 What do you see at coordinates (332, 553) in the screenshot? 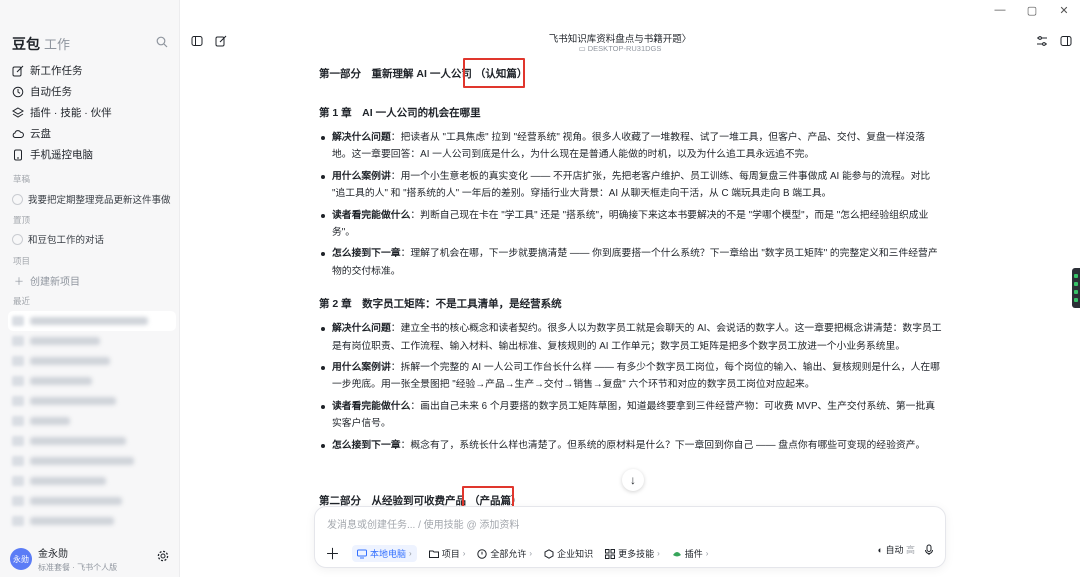
I see `add-icon: ＋` at bounding box center [332, 553].